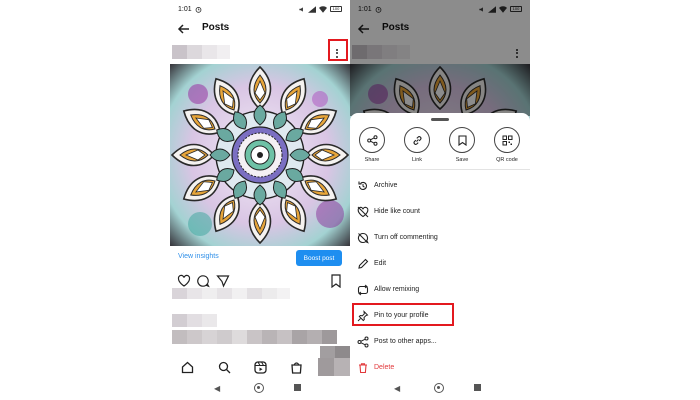  What do you see at coordinates (363, 212) in the screenshot?
I see `hide-like-icon` at bounding box center [363, 212].